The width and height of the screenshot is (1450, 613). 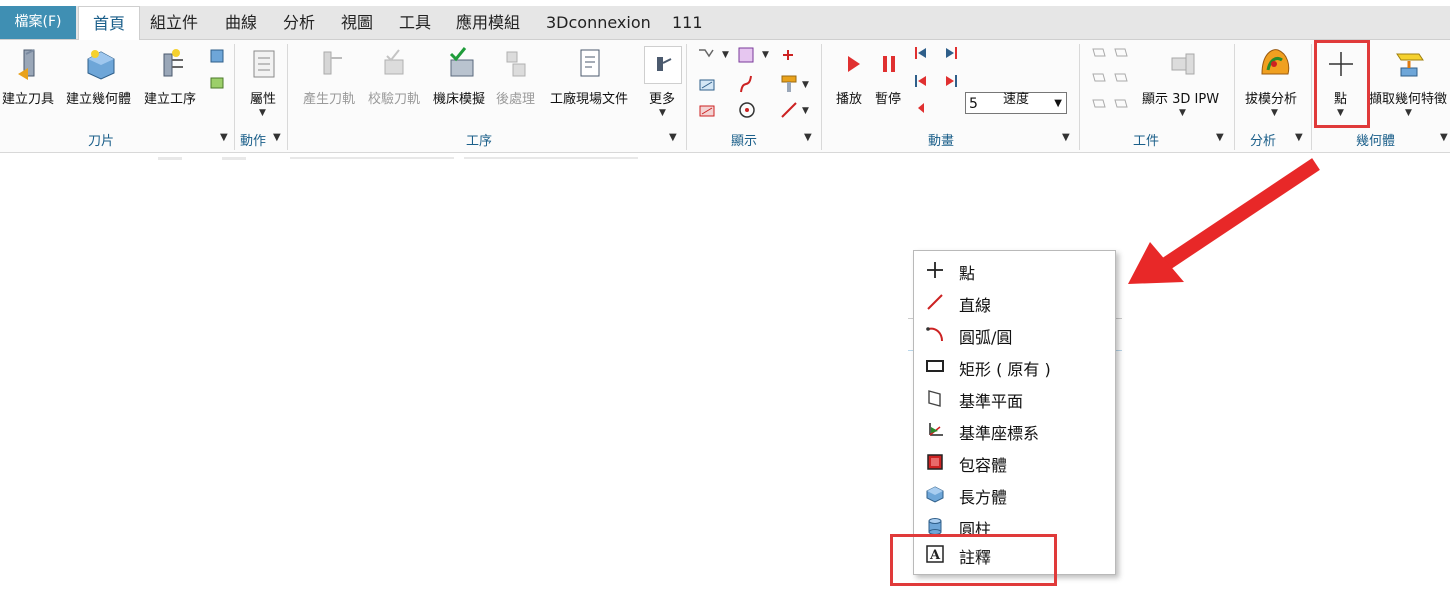 What do you see at coordinates (934, 334) in the screenshot?
I see `arc-icon` at bounding box center [934, 334].